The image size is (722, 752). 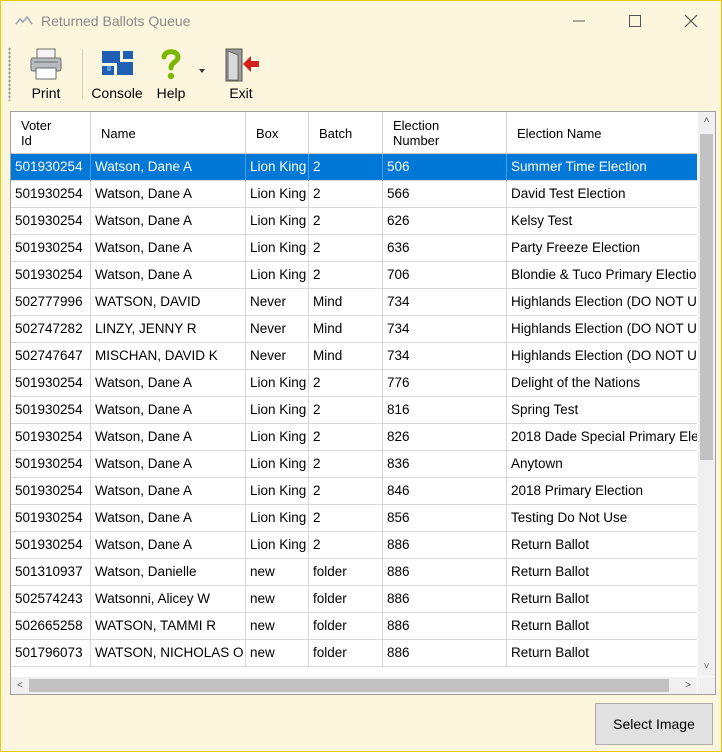 What do you see at coordinates (51, 302) in the screenshot?
I see `cell-voter-id: 502777996` at bounding box center [51, 302].